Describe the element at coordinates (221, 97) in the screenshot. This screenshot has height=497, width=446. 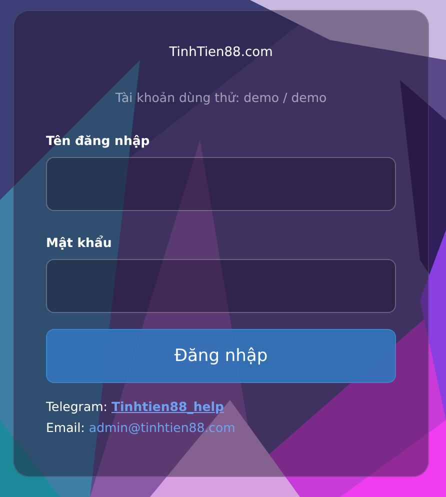
I see `demo-account-hint: Tài khoản dùng thử: demo / demo` at that location.